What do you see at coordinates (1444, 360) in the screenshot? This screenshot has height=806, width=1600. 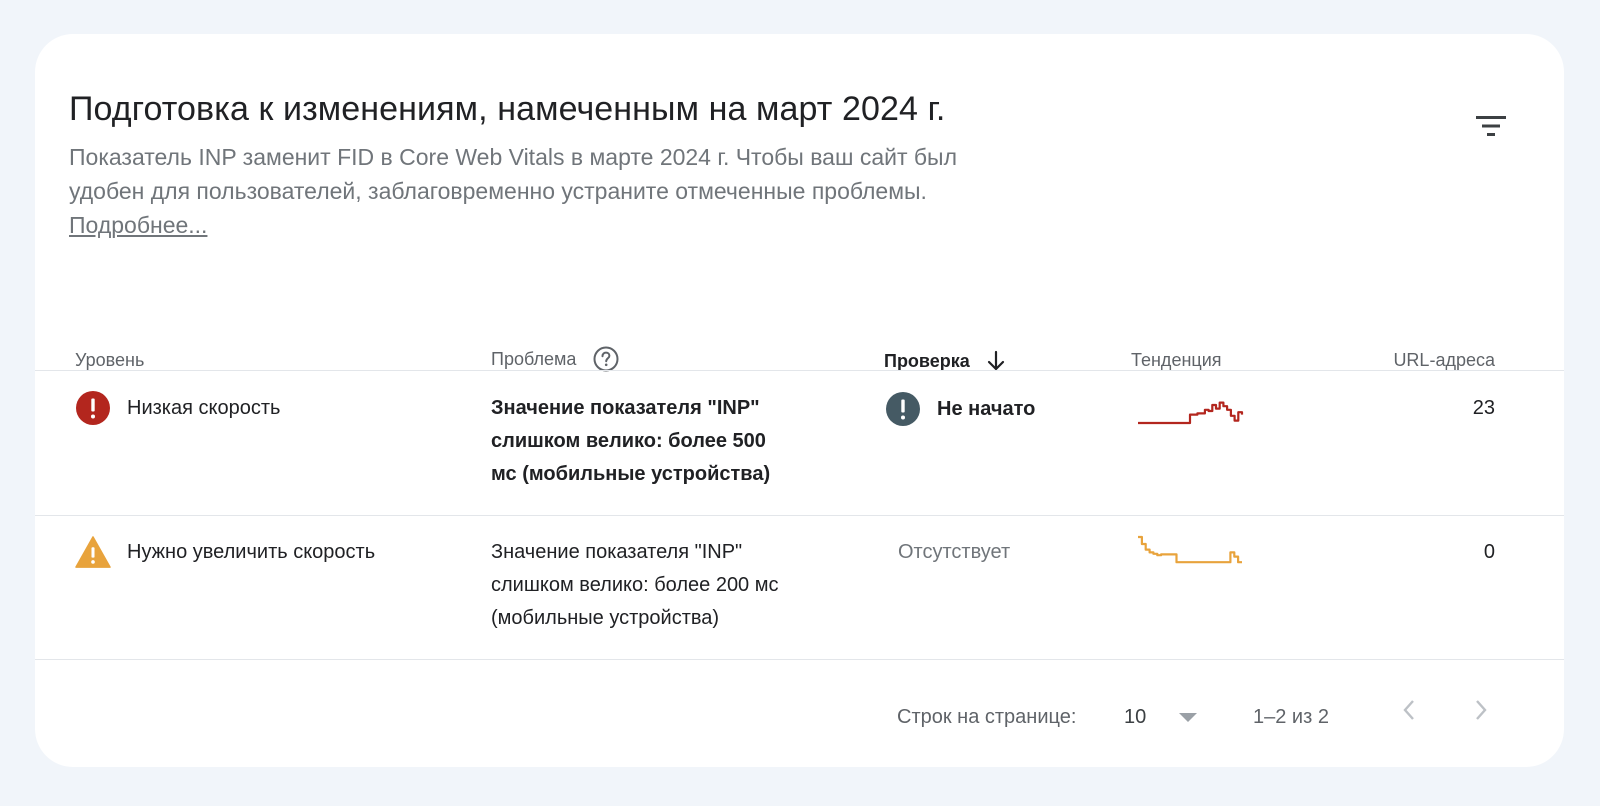 I see `column-header-urls-label: URL-адреса` at bounding box center [1444, 360].